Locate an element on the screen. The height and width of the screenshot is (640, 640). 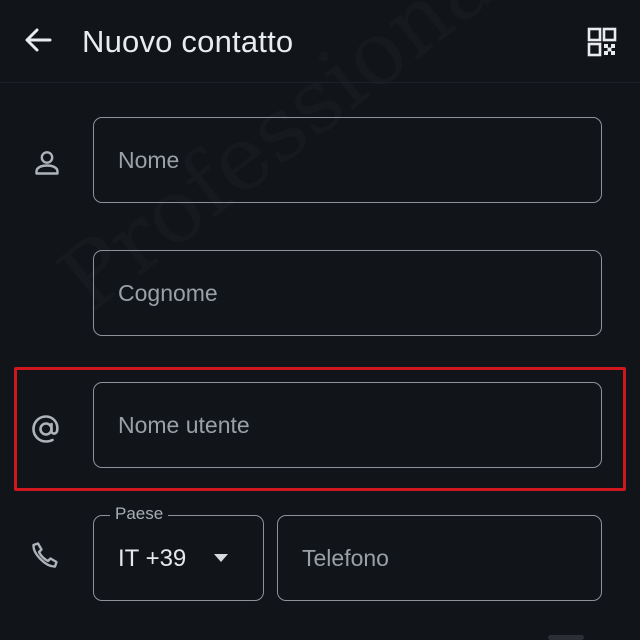
username-field is located at coordinates (347, 425).